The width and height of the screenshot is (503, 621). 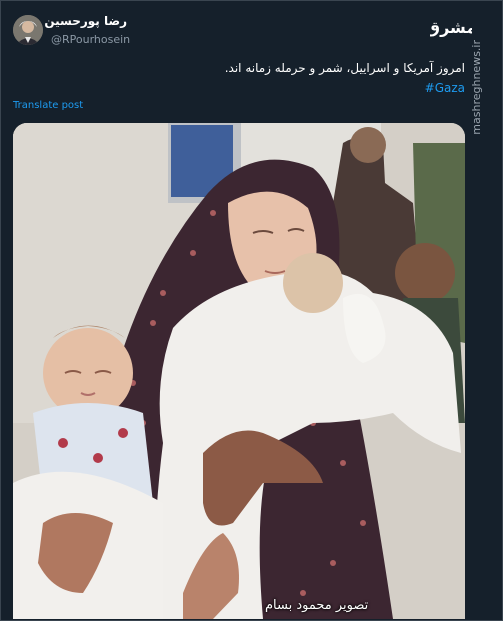 I want to click on photo-caption: تصویر محمود بسام, so click(x=317, y=605).